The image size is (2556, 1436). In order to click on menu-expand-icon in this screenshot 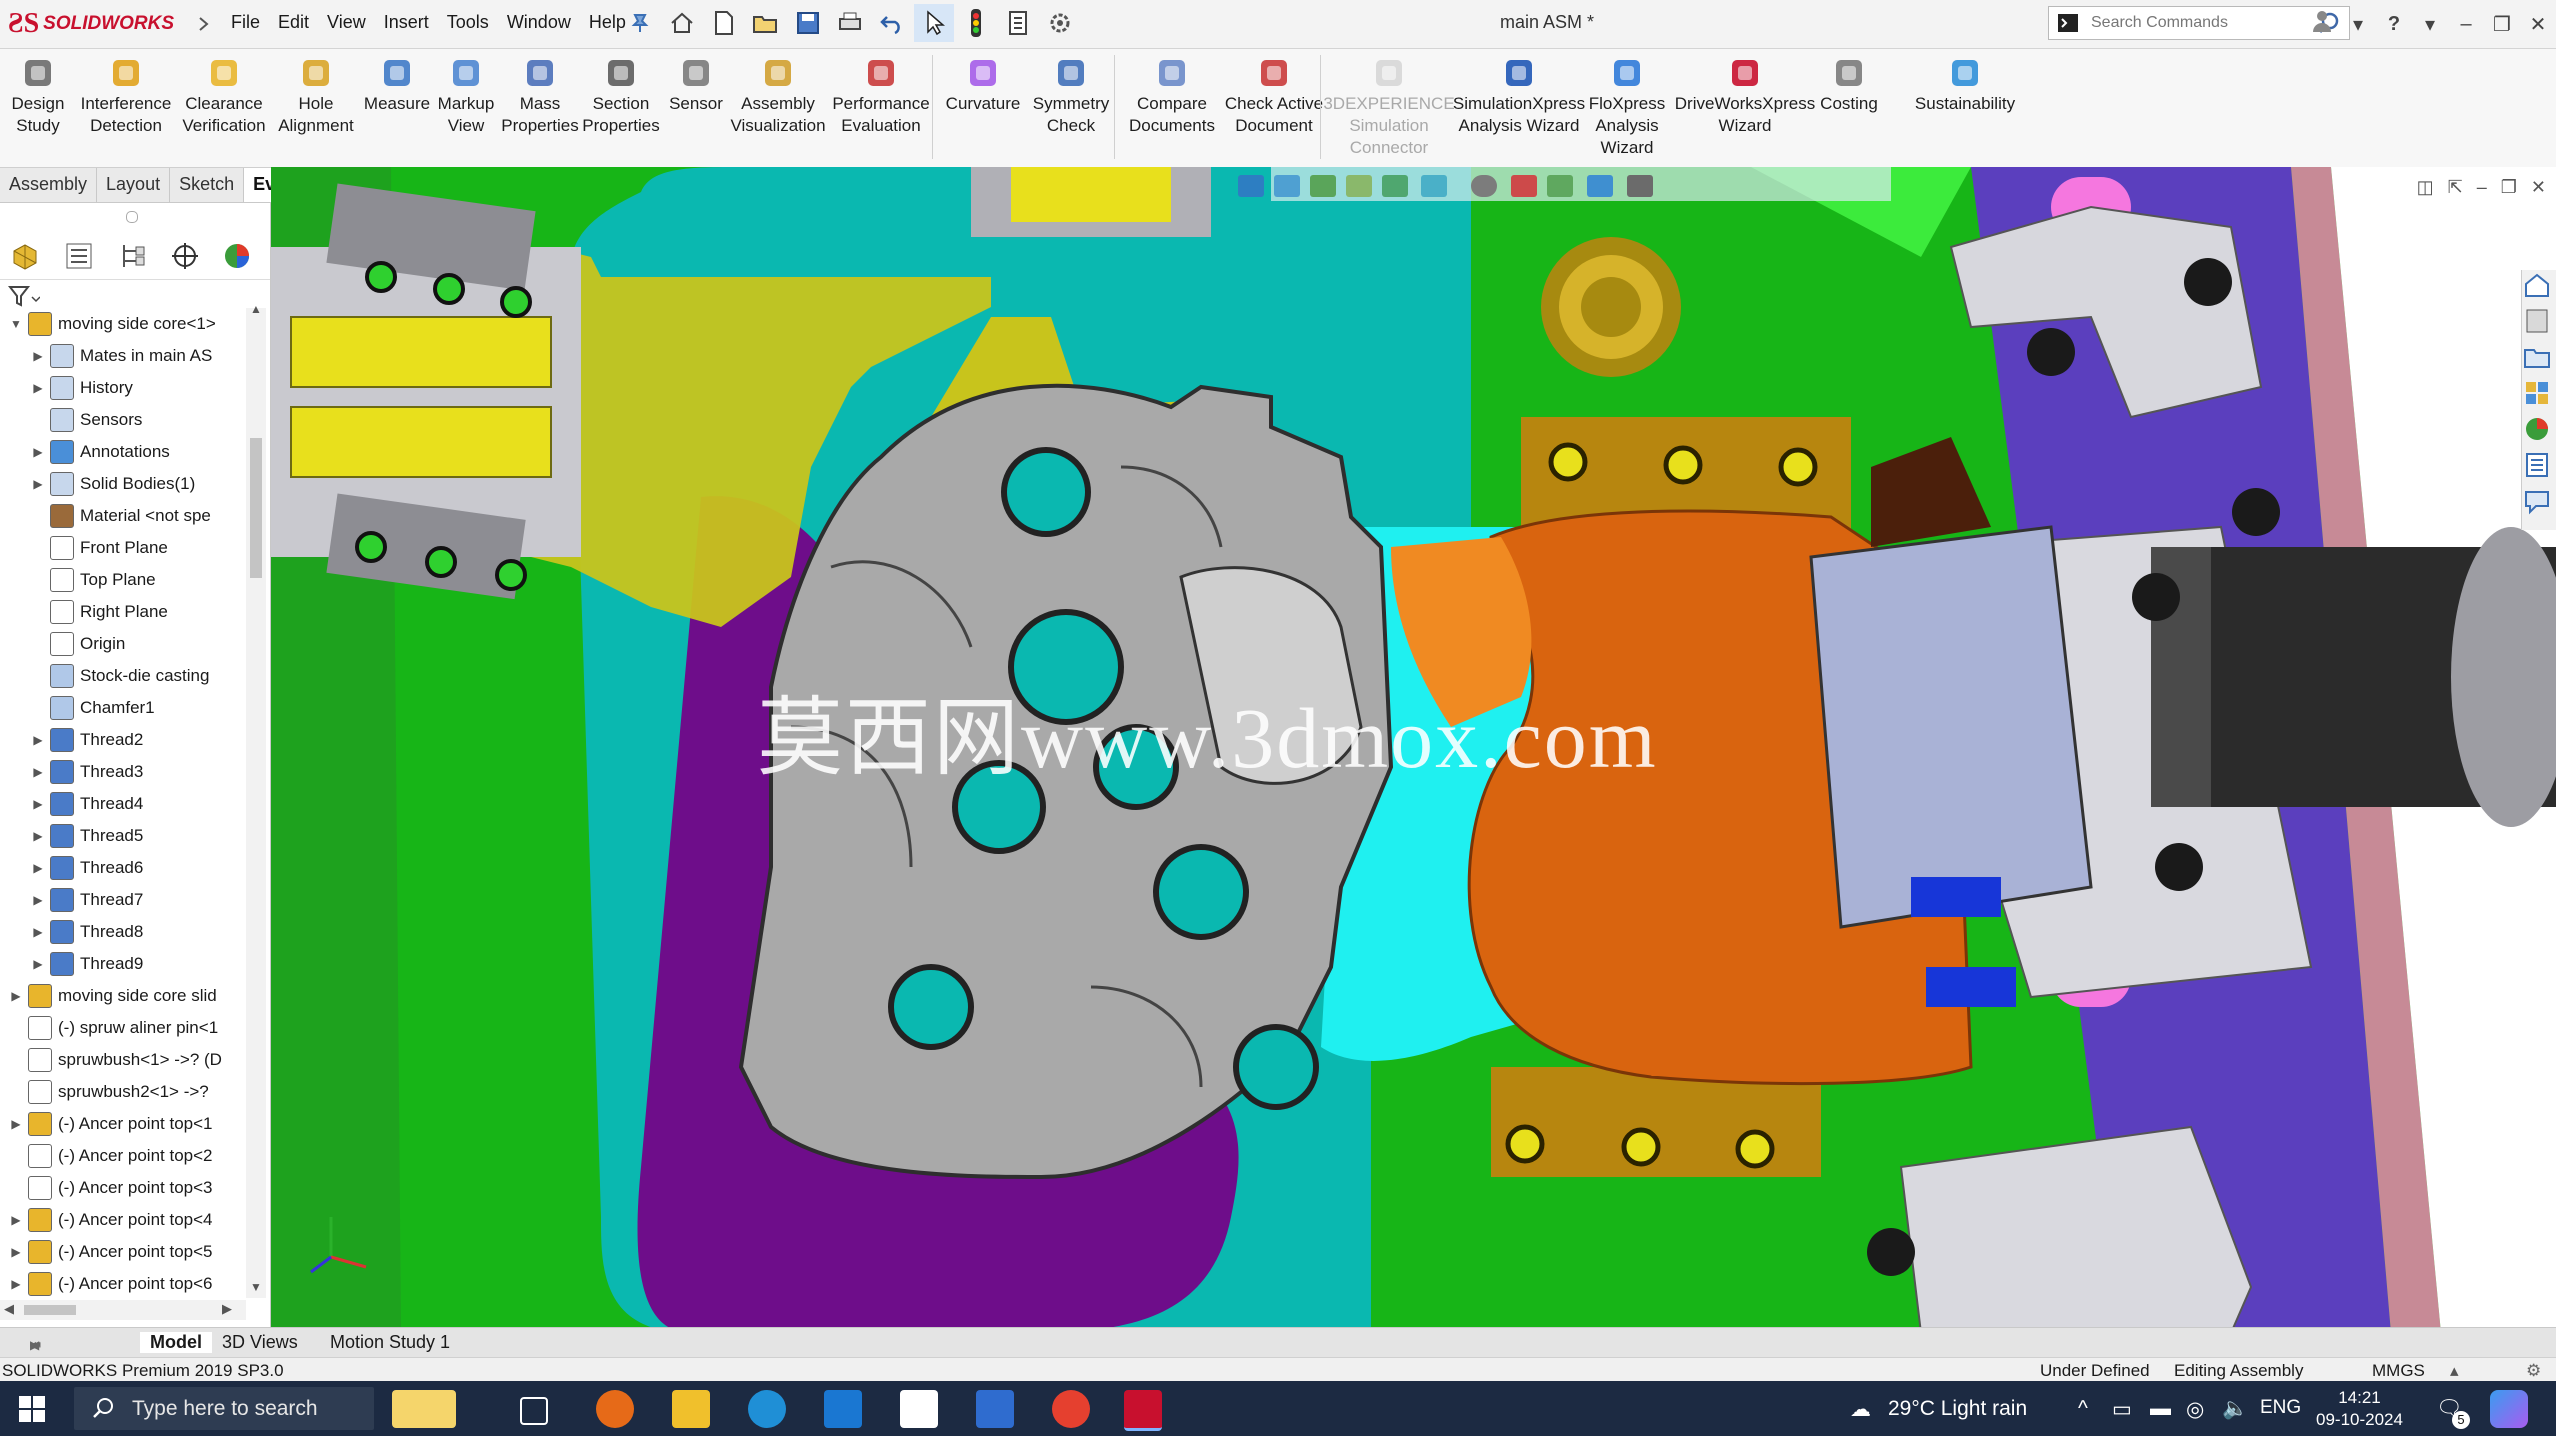, I will do `click(204, 24)`.